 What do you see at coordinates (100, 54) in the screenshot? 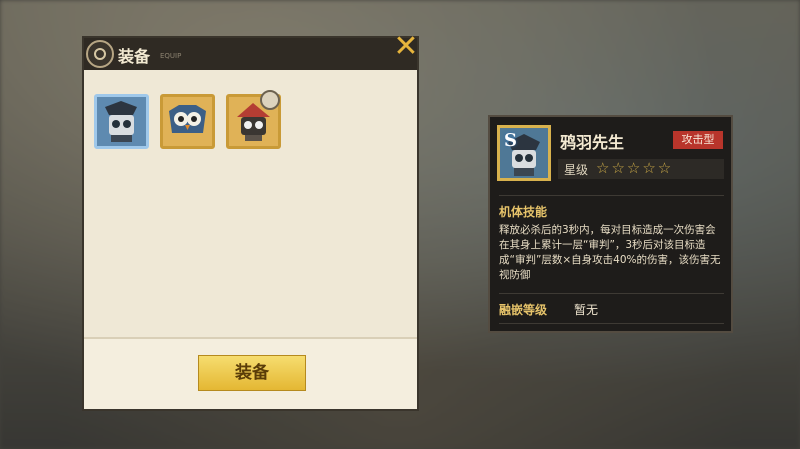
I see `gear-icon` at bounding box center [100, 54].